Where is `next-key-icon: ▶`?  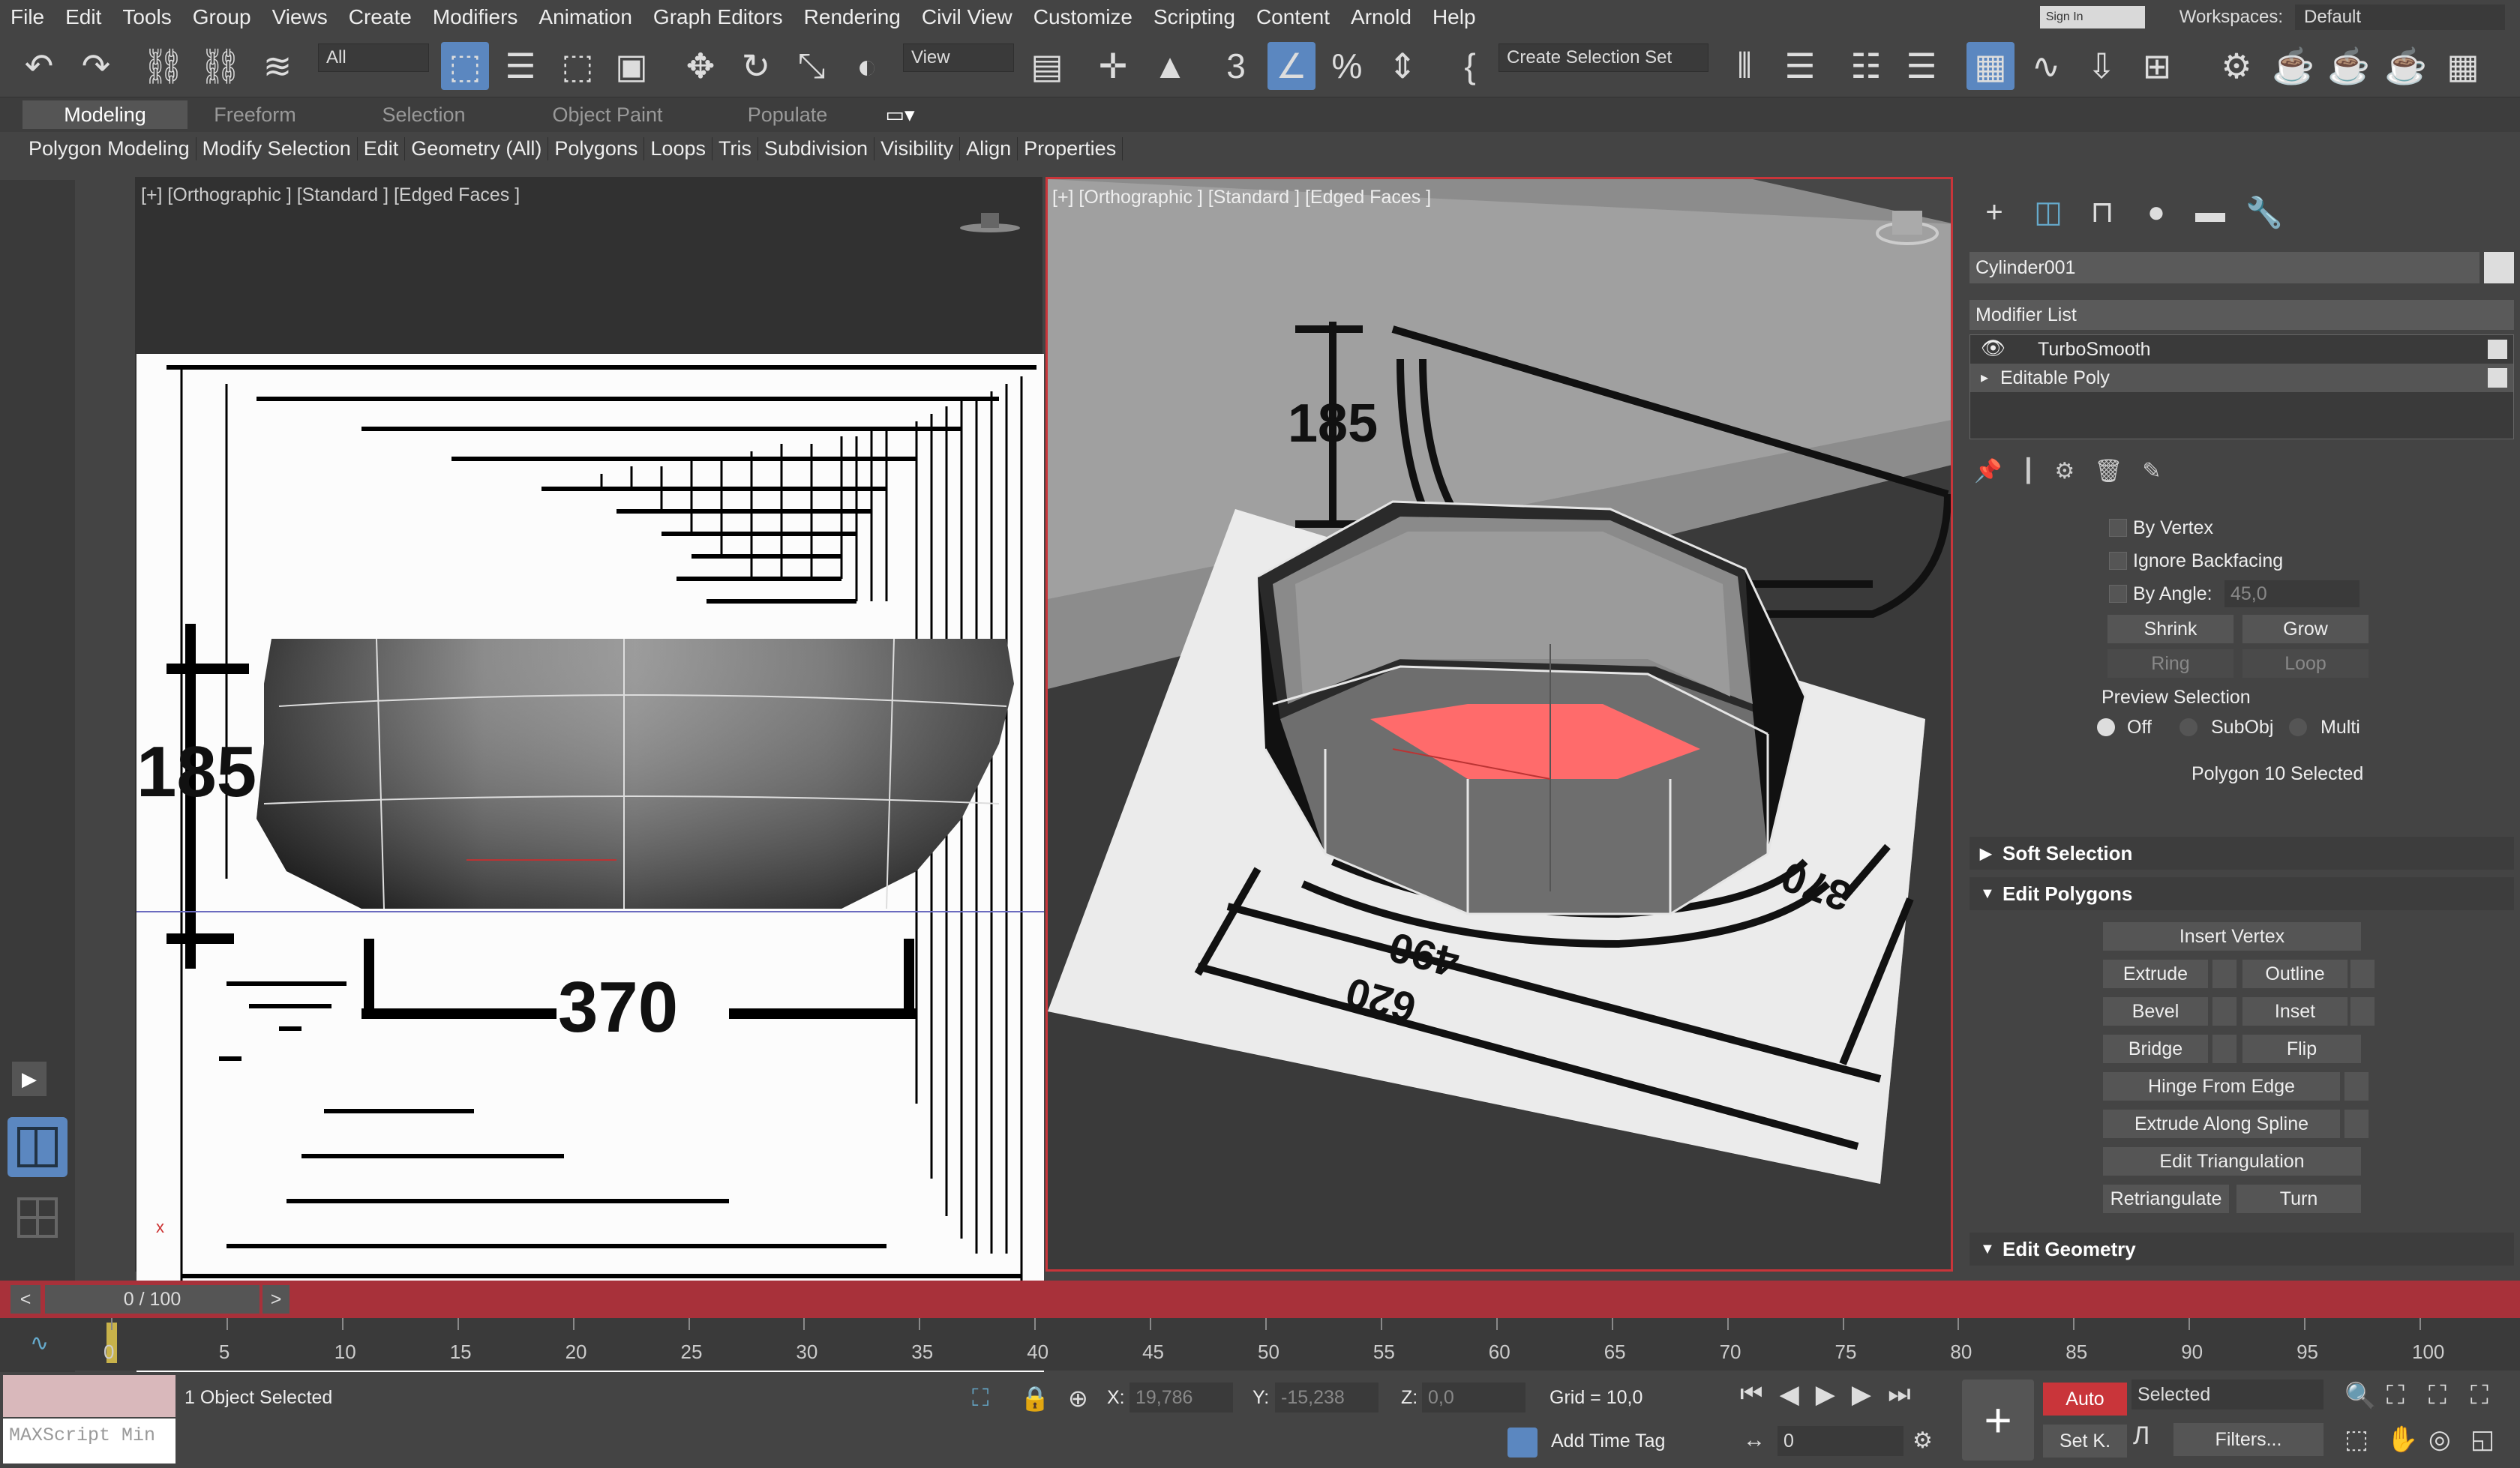
next-key-icon: ▶ is located at coordinates (1861, 1395).